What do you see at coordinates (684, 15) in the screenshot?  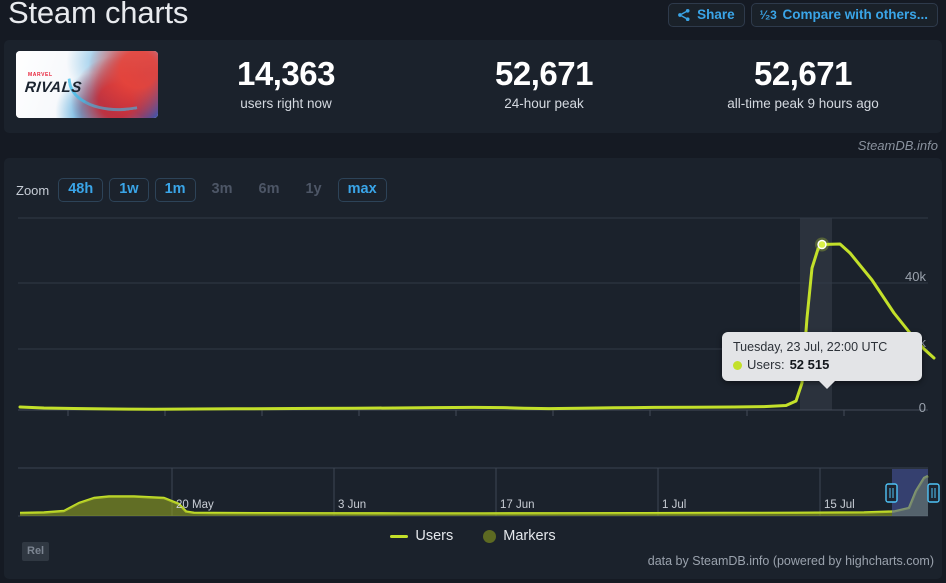 I see `share-network-icon` at bounding box center [684, 15].